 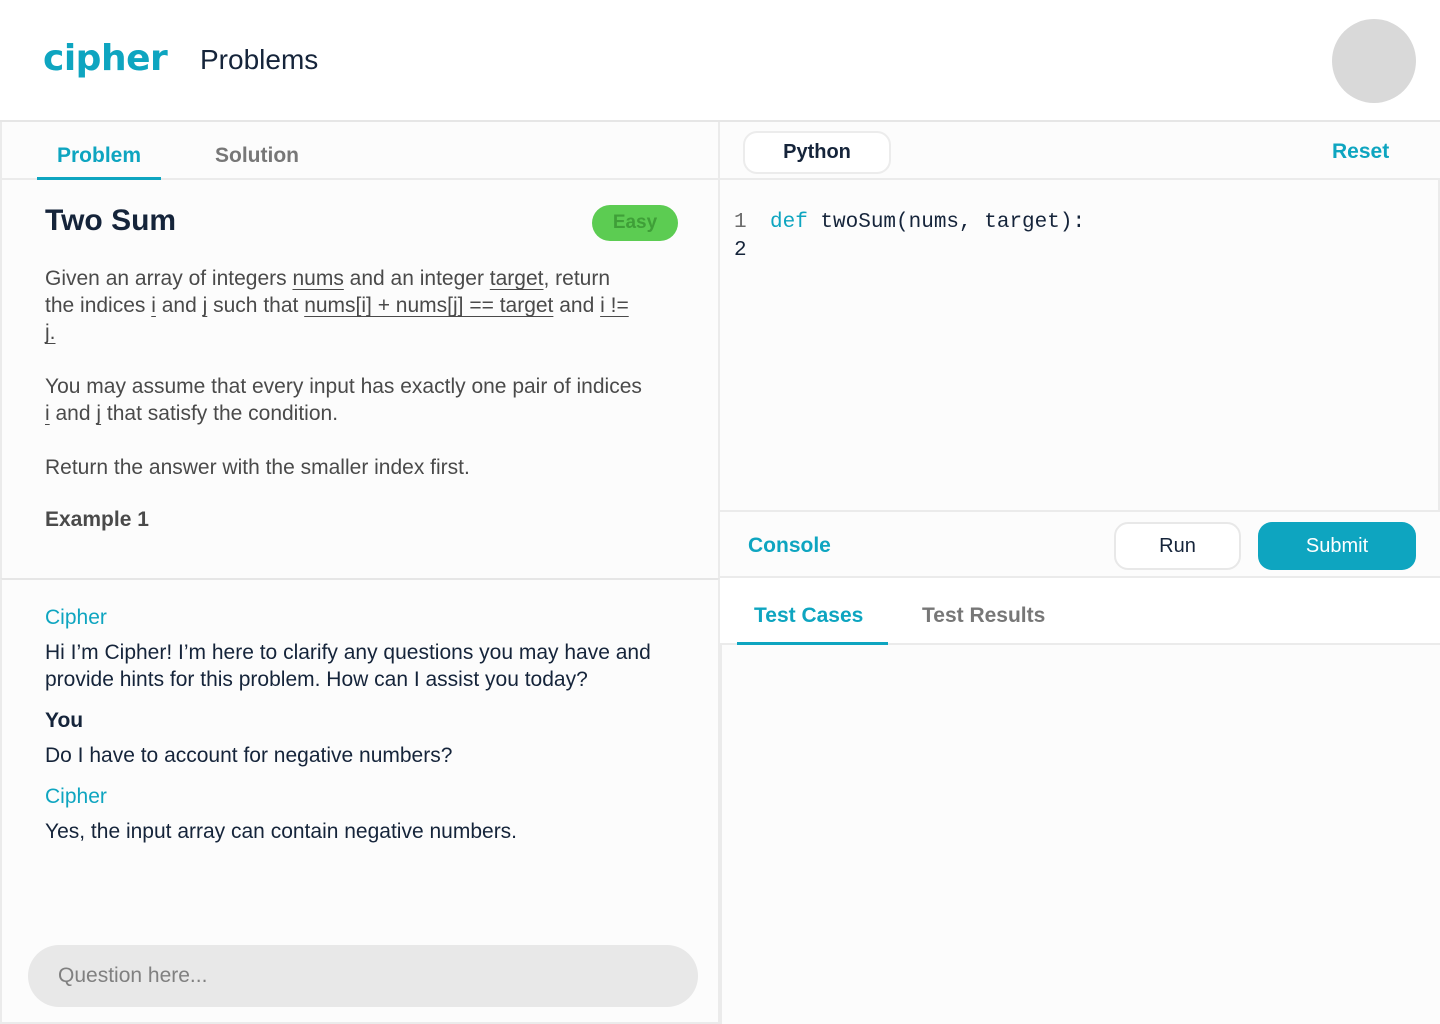 I want to click on test-tabs: Test Cases Test Results, so click(x=1080, y=611).